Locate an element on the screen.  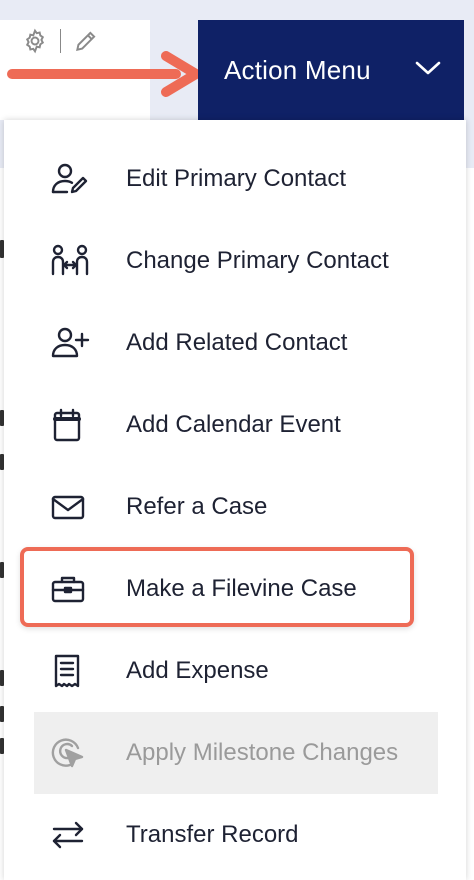
user-plus-icon is located at coordinates (70, 343).